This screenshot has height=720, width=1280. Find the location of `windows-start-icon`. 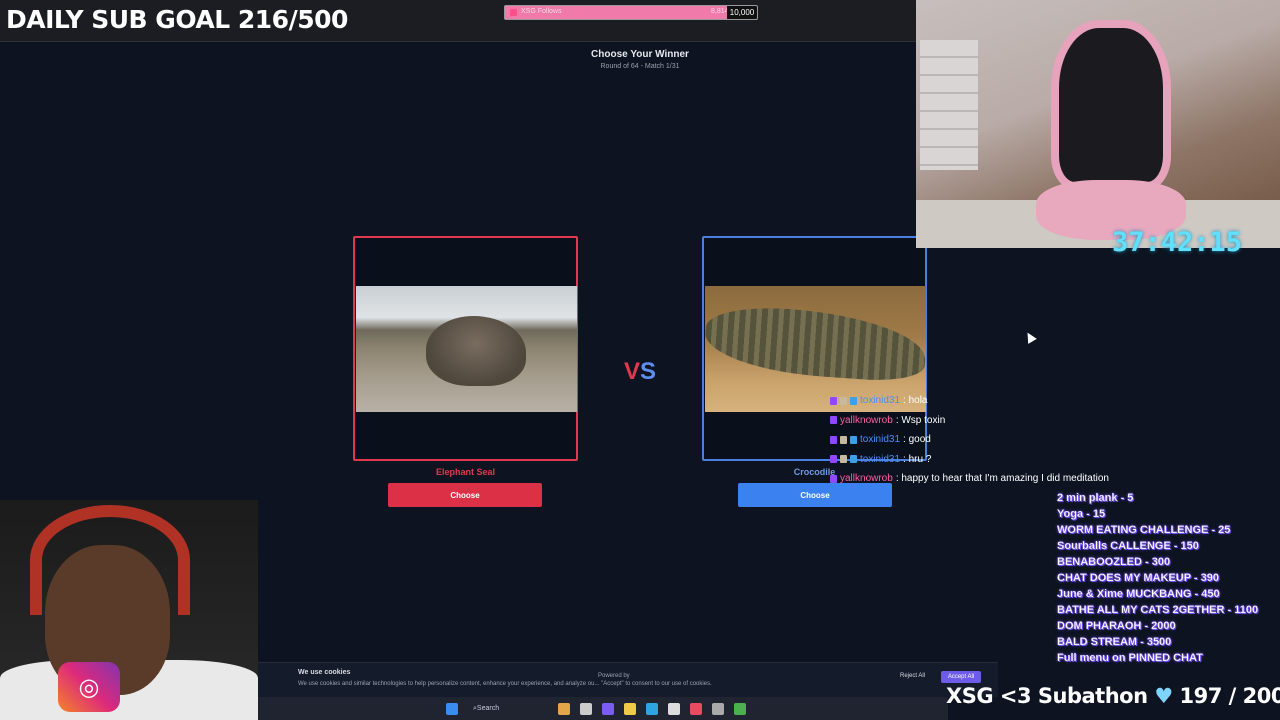

windows-start-icon is located at coordinates (452, 708).